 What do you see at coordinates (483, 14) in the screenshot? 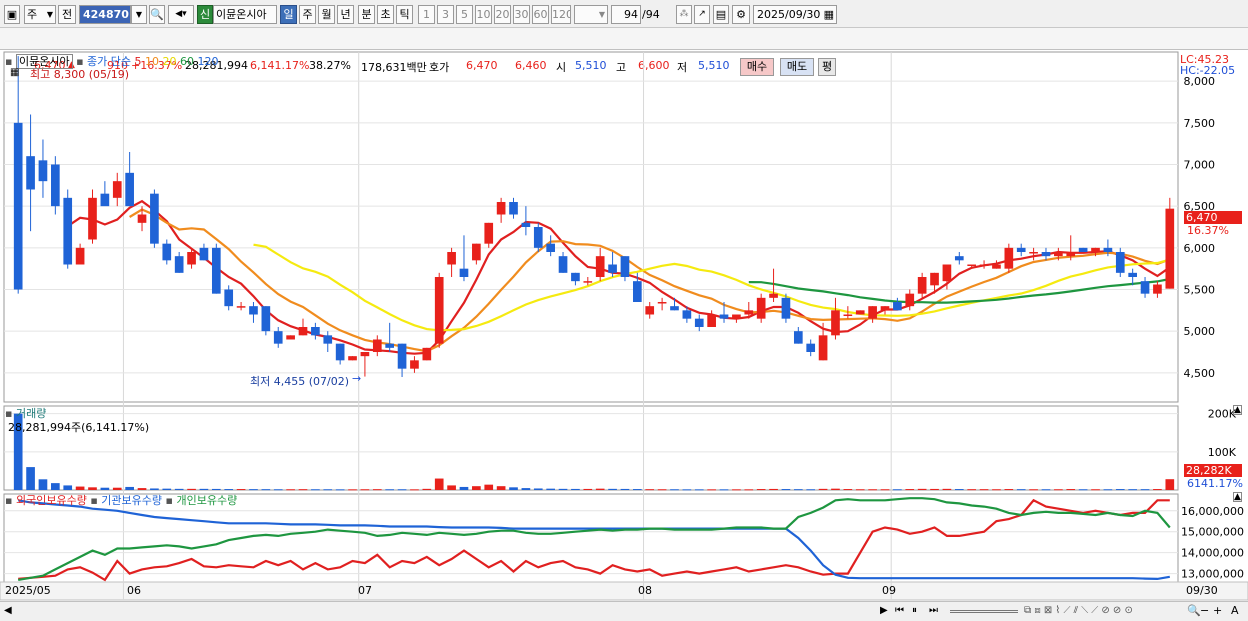
I see `interval-button-10: 10` at bounding box center [483, 14].